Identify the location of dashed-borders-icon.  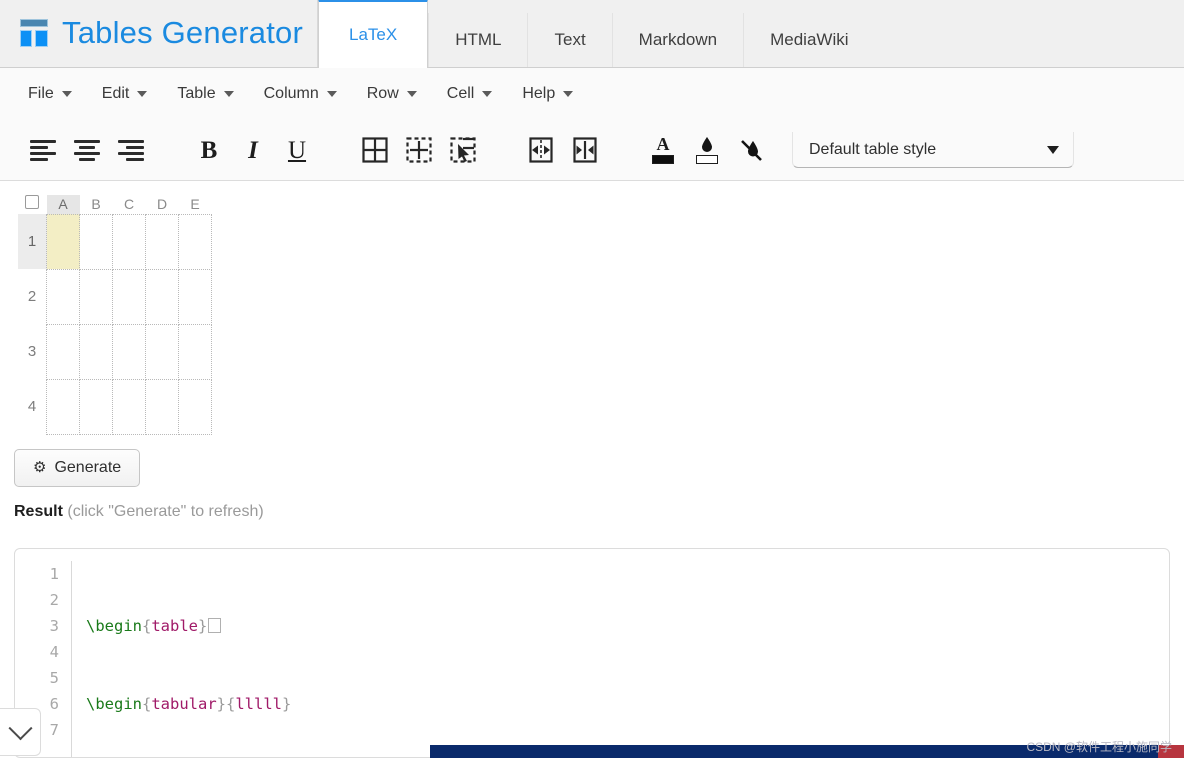
(419, 150).